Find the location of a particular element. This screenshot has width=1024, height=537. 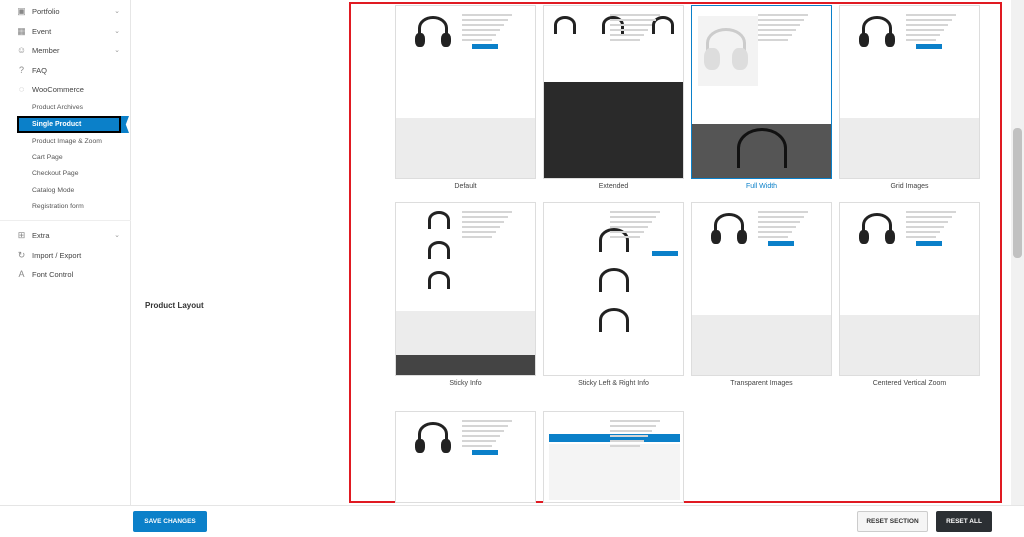

sidebar-subitem-catalog-mode: Catalog Mode is located at coordinates (53, 190).